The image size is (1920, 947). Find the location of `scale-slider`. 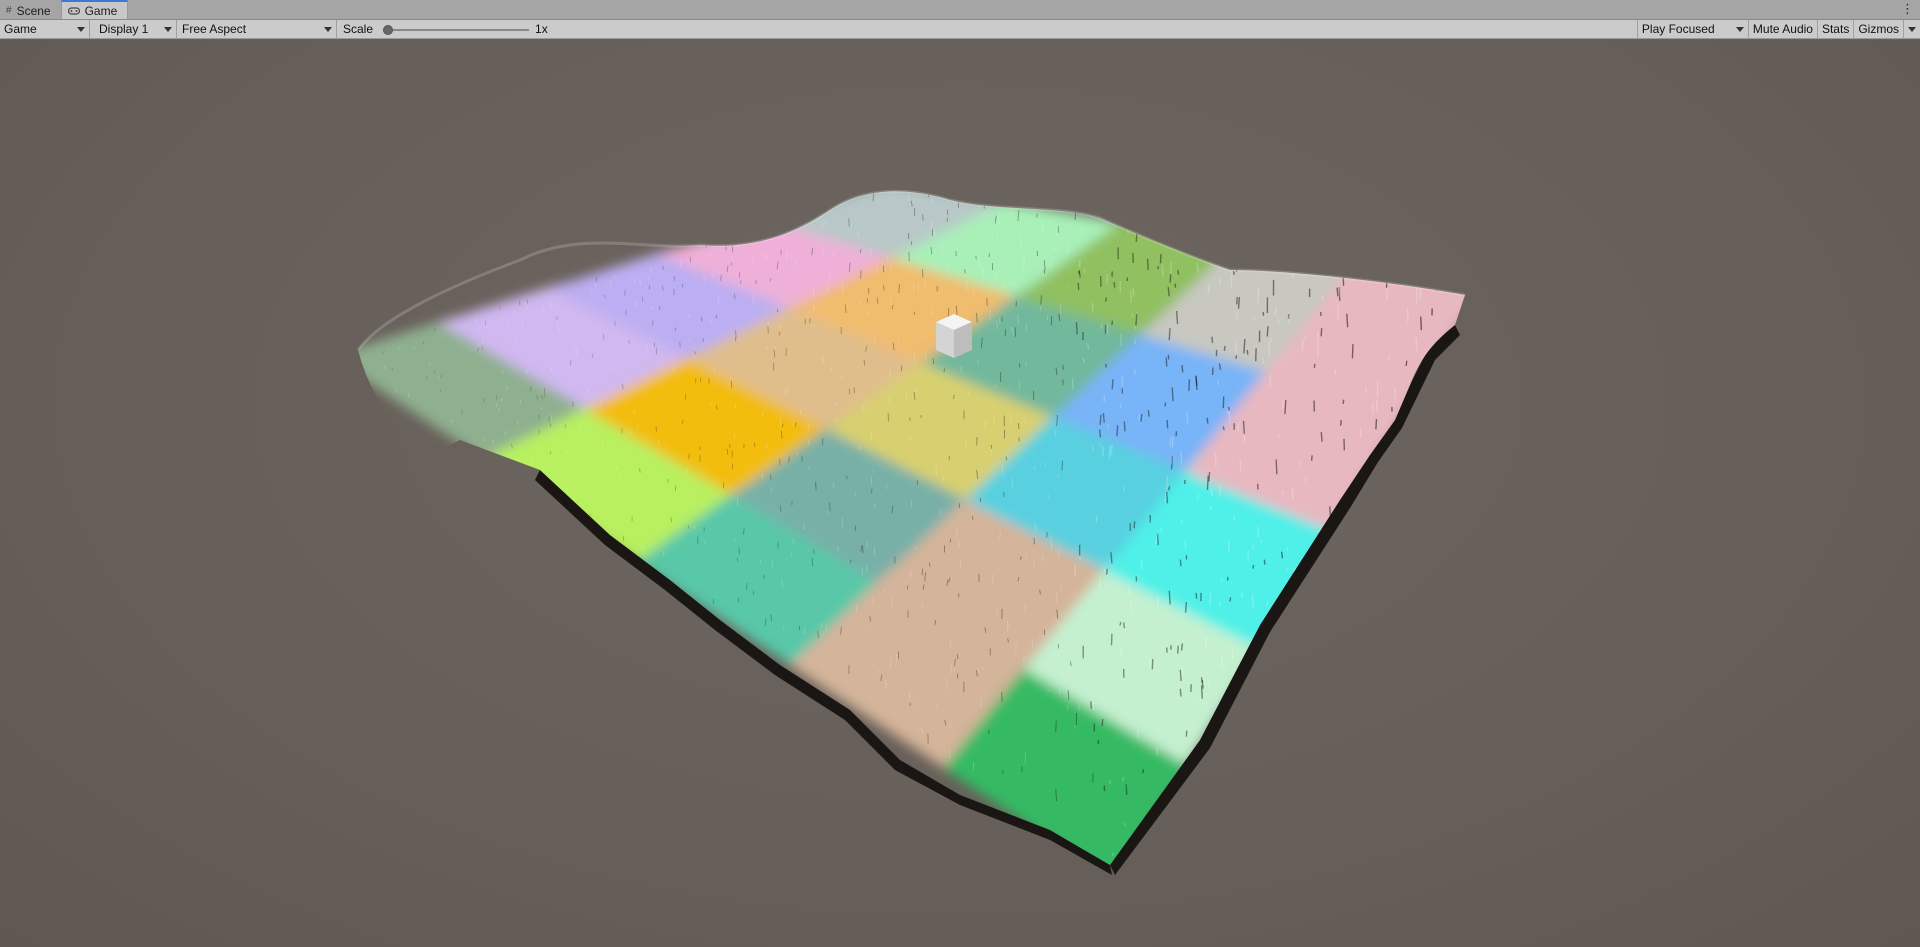

scale-slider is located at coordinates (456, 29).